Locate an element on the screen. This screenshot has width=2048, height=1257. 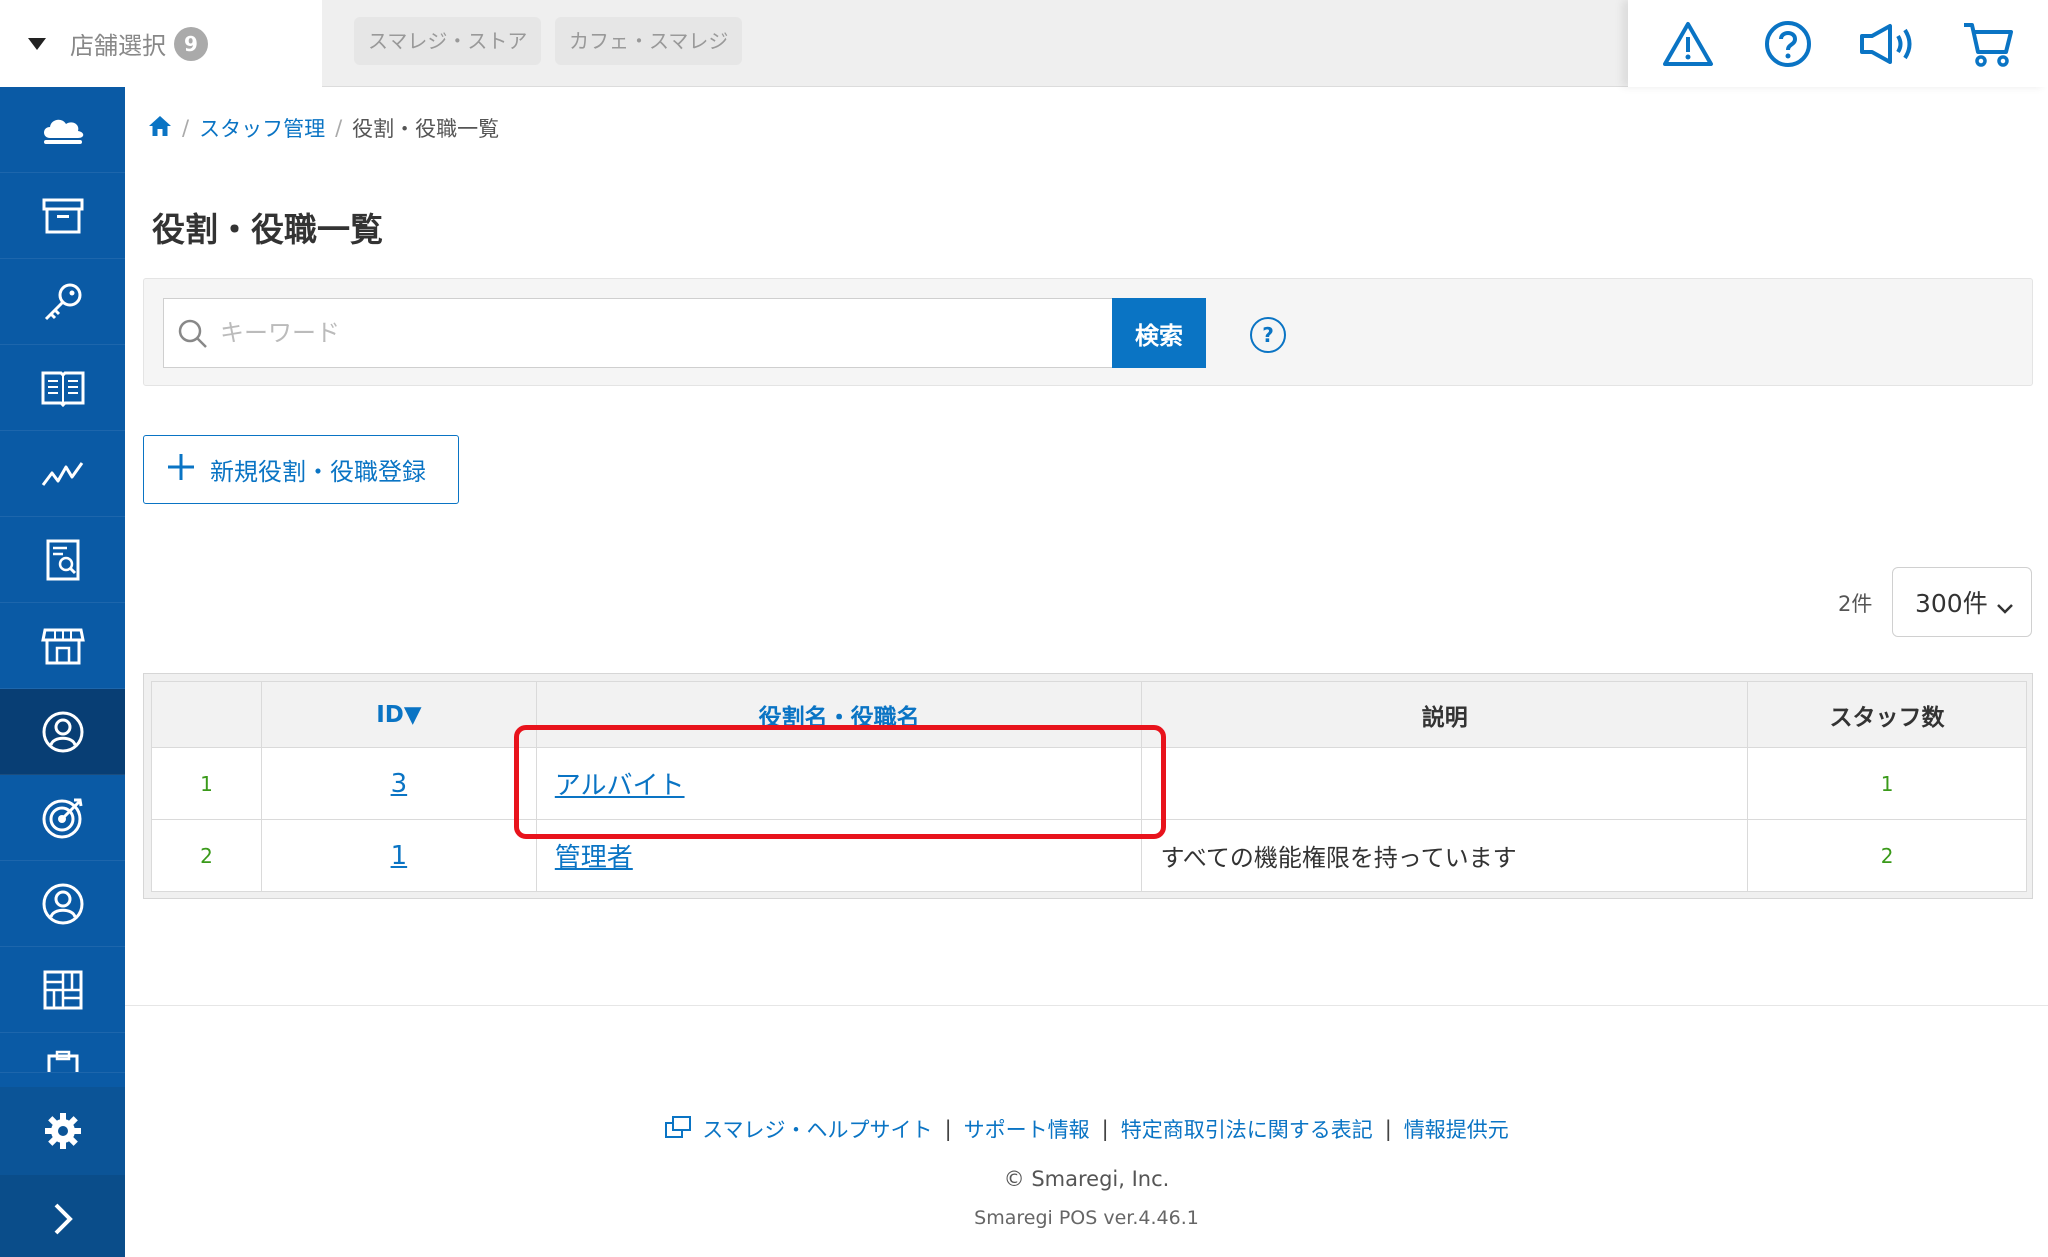
result-count: 2件 is located at coordinates (1855, 604).